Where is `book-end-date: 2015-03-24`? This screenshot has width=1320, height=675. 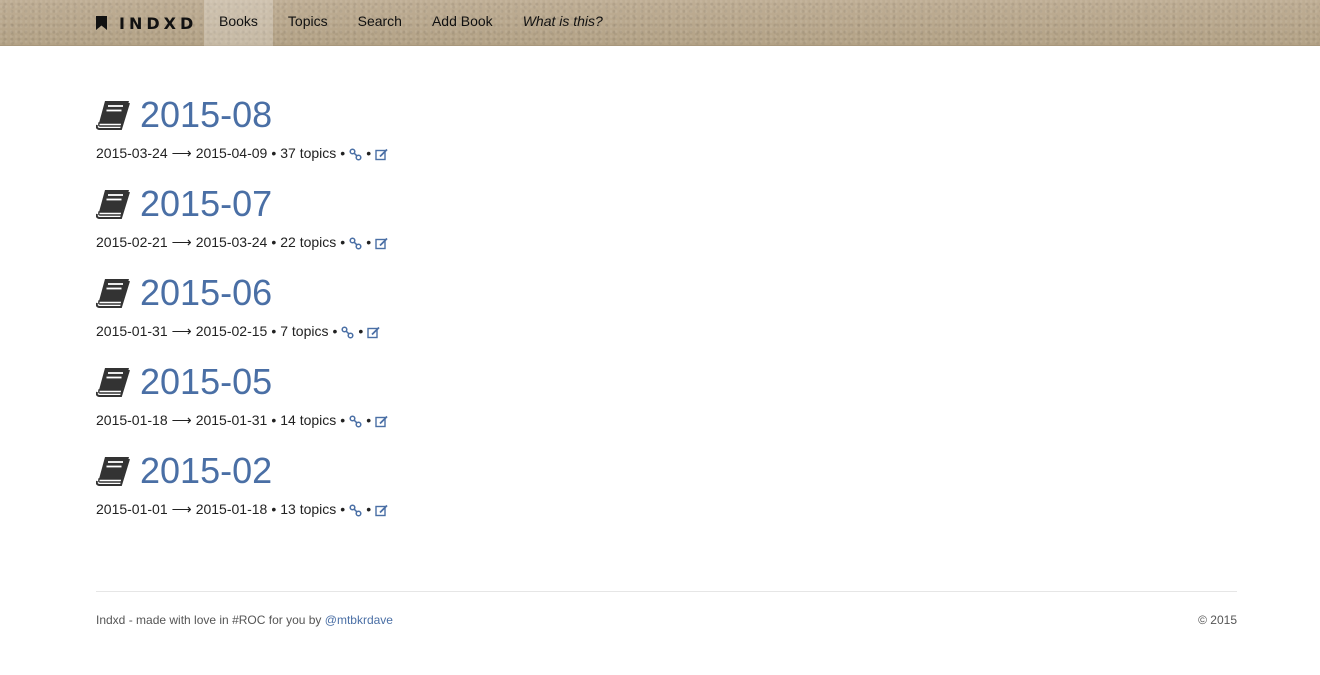
book-end-date: 2015-03-24 is located at coordinates (231, 242).